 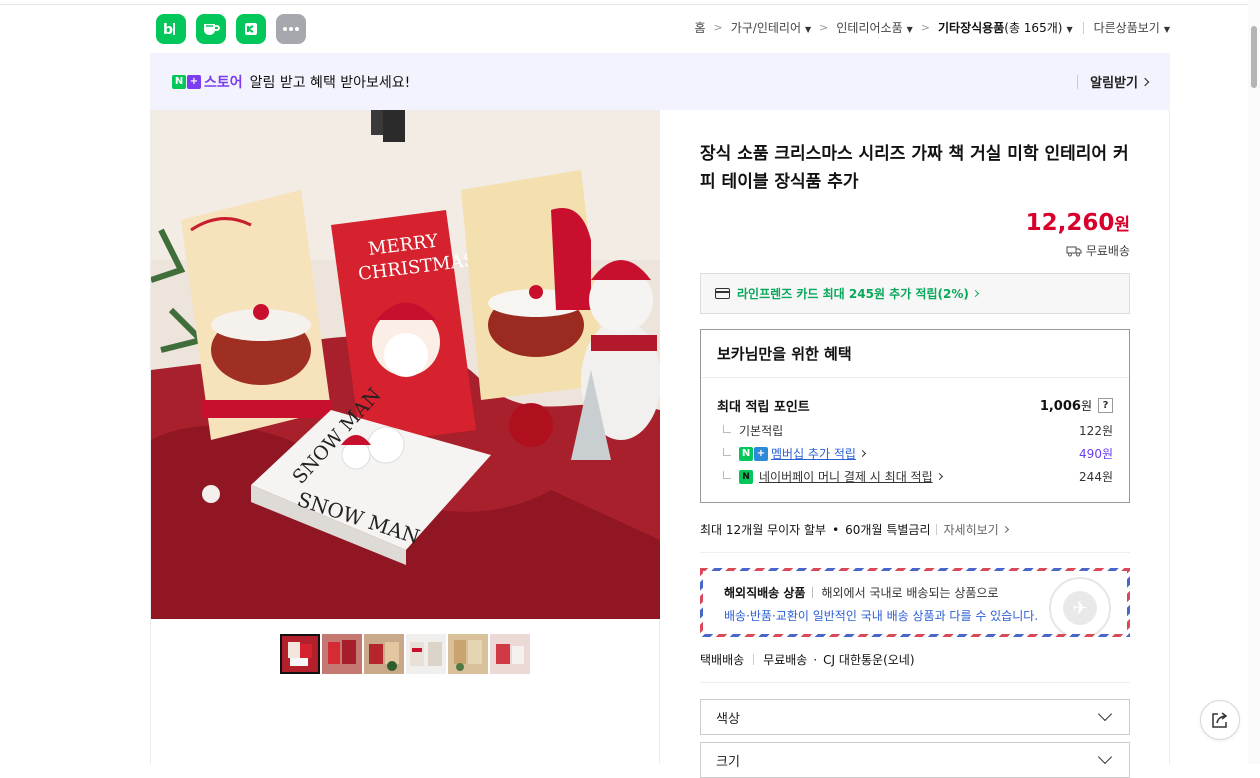 I want to click on top-divider, so click(x=630, y=2).